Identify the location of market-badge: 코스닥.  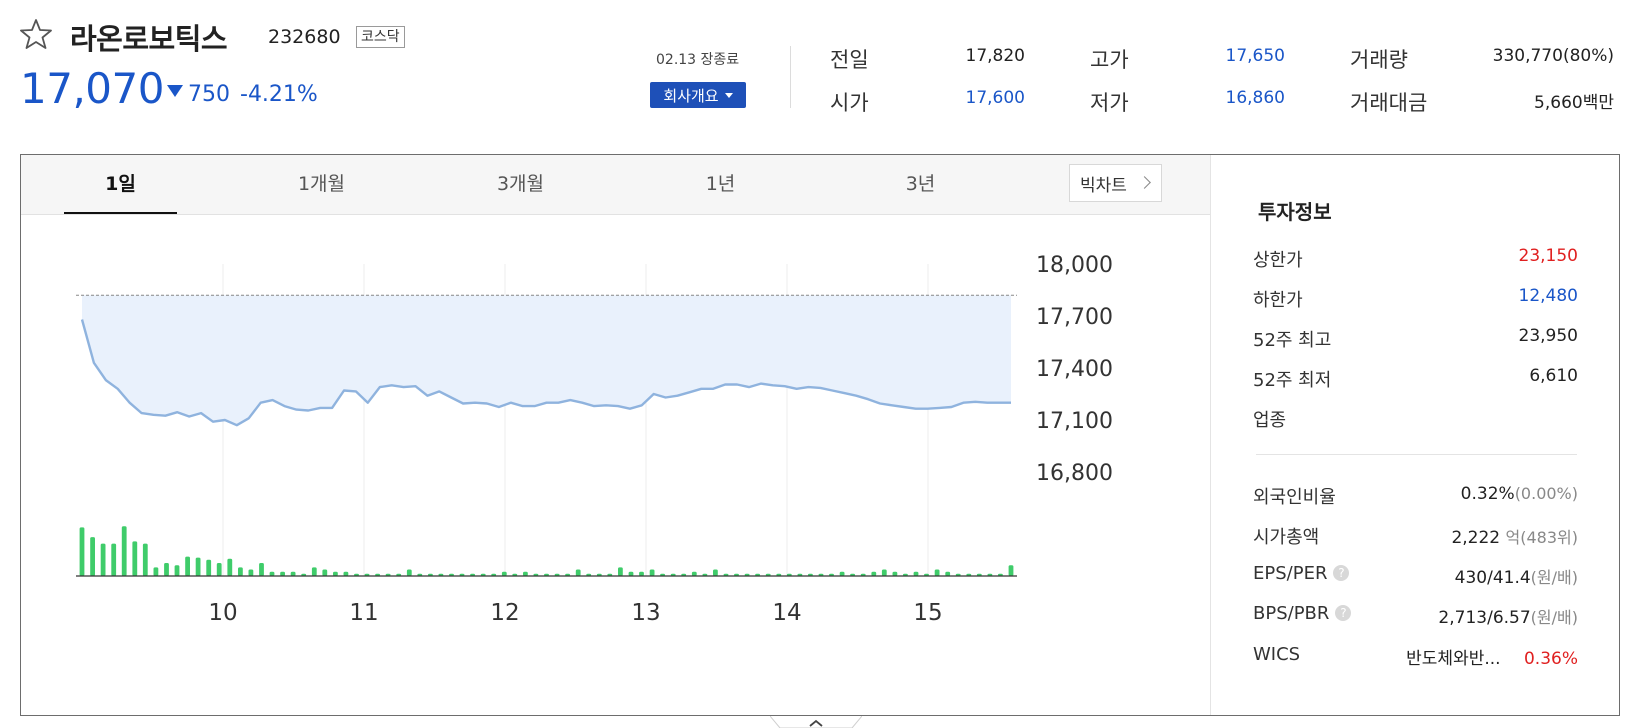
(380, 37).